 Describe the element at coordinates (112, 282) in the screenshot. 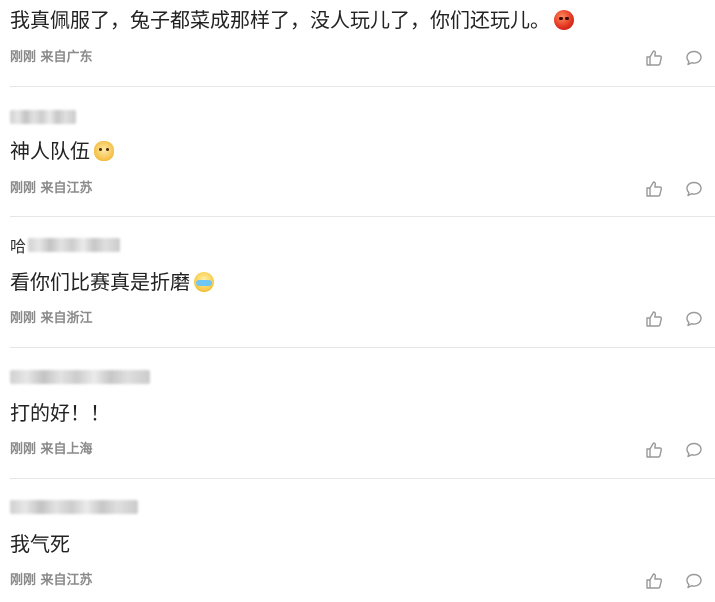

I see `comment-text: 看你们比赛真是折磨` at that location.